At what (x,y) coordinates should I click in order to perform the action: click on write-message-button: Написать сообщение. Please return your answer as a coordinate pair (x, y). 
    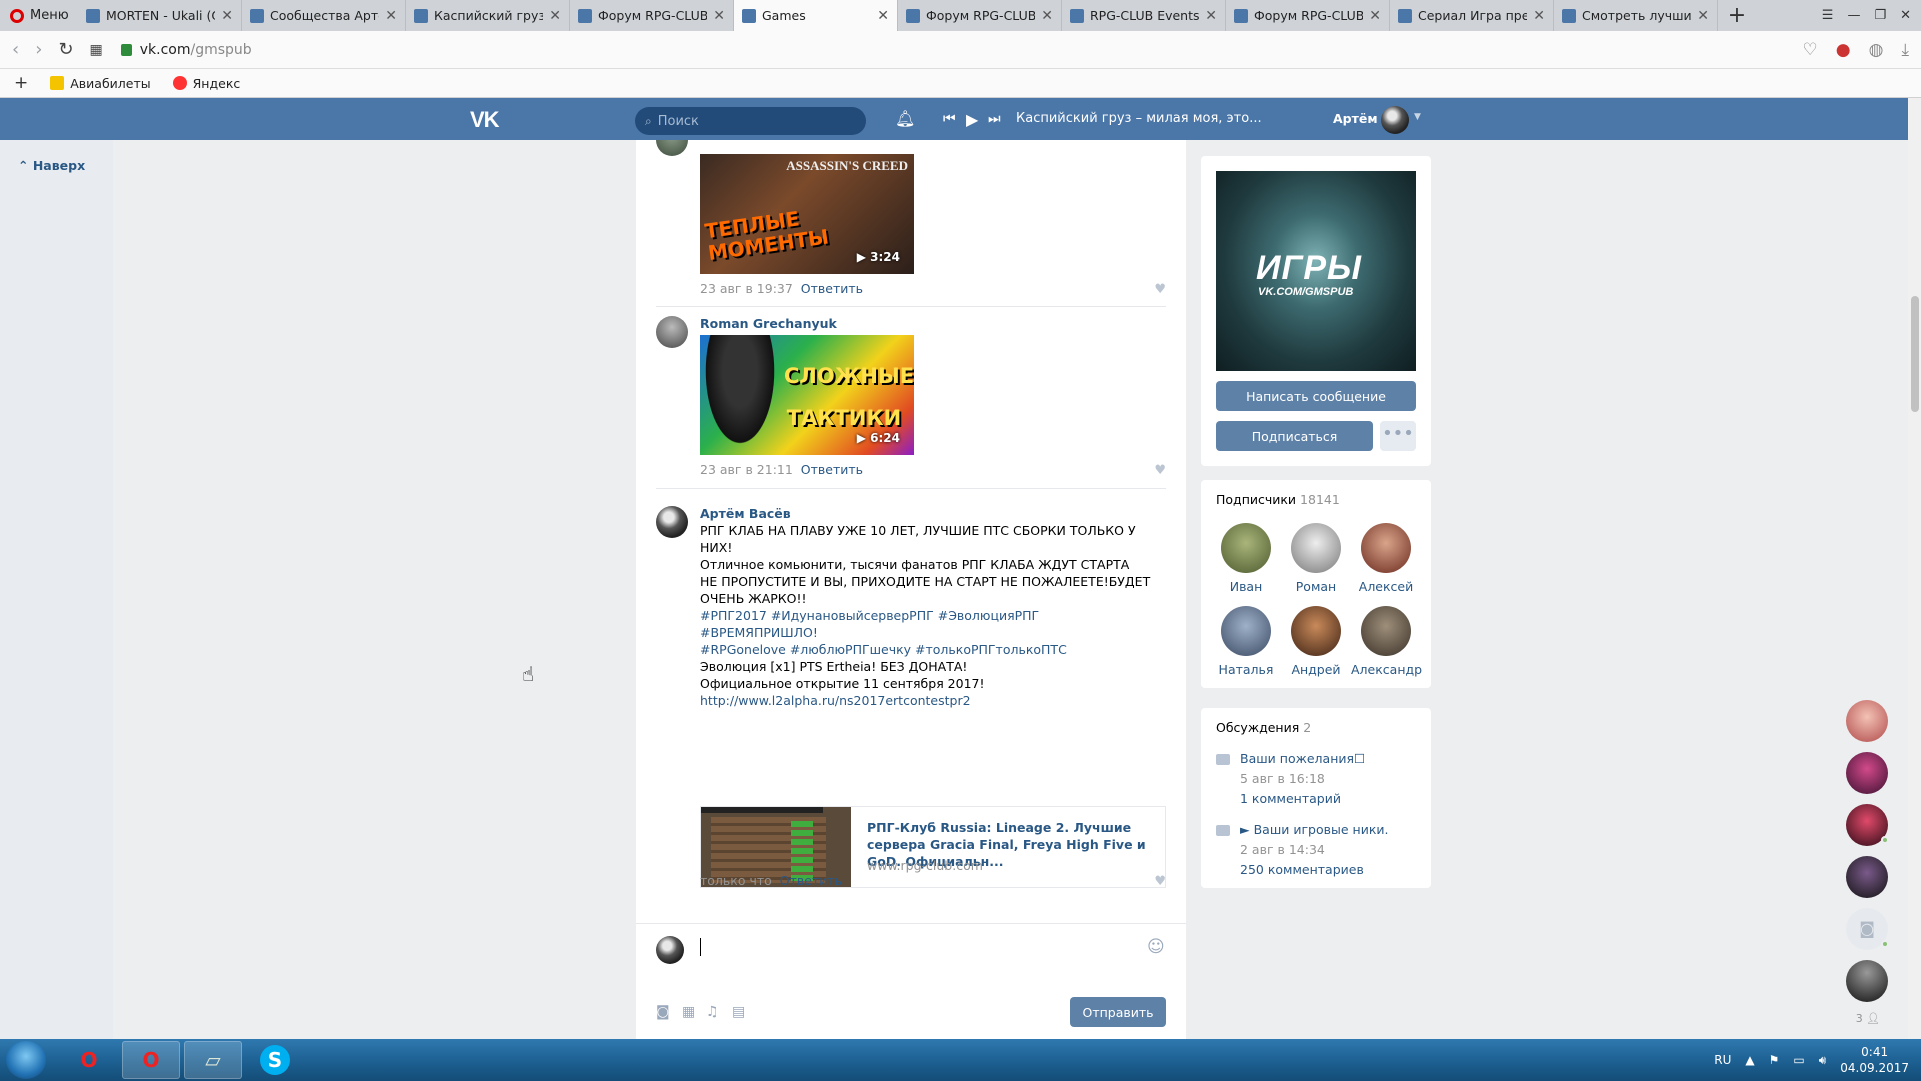
    Looking at the image, I should click on (1316, 396).